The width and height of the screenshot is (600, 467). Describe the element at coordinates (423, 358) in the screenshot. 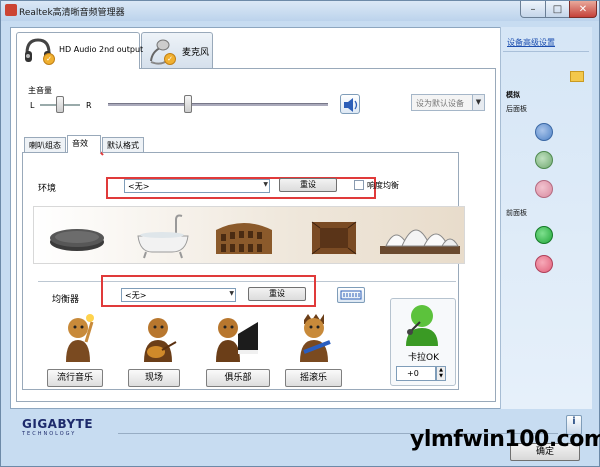

I see `karaoke-label: 卡拉OK` at that location.